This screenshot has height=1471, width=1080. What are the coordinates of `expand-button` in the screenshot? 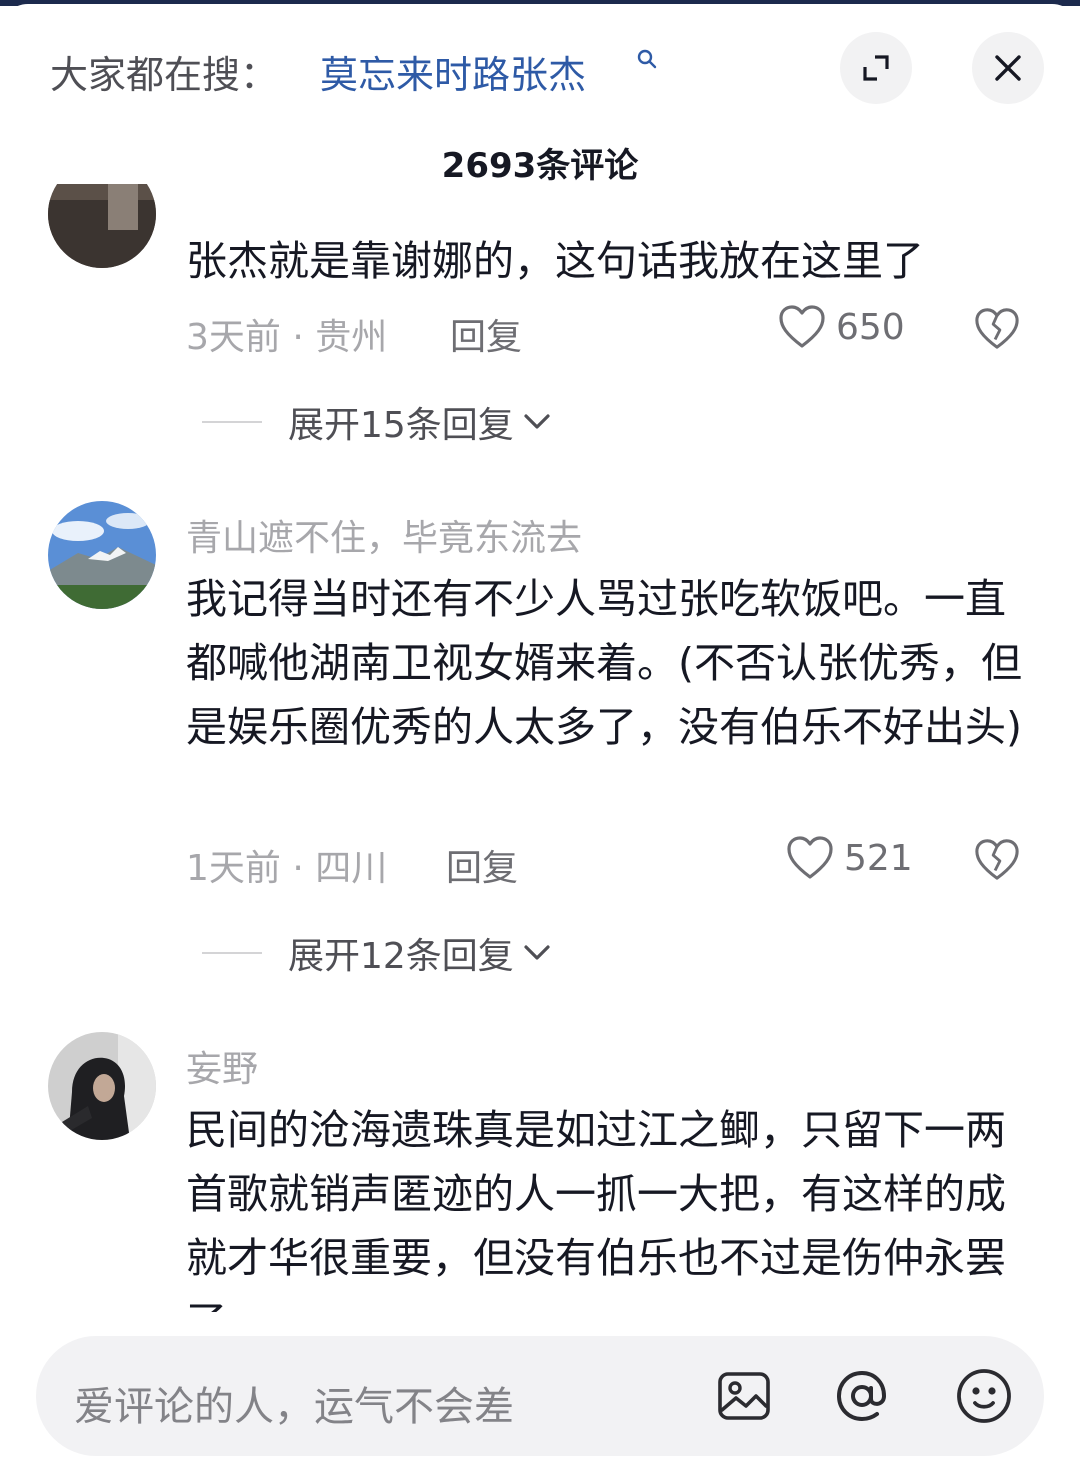 It's located at (876, 68).